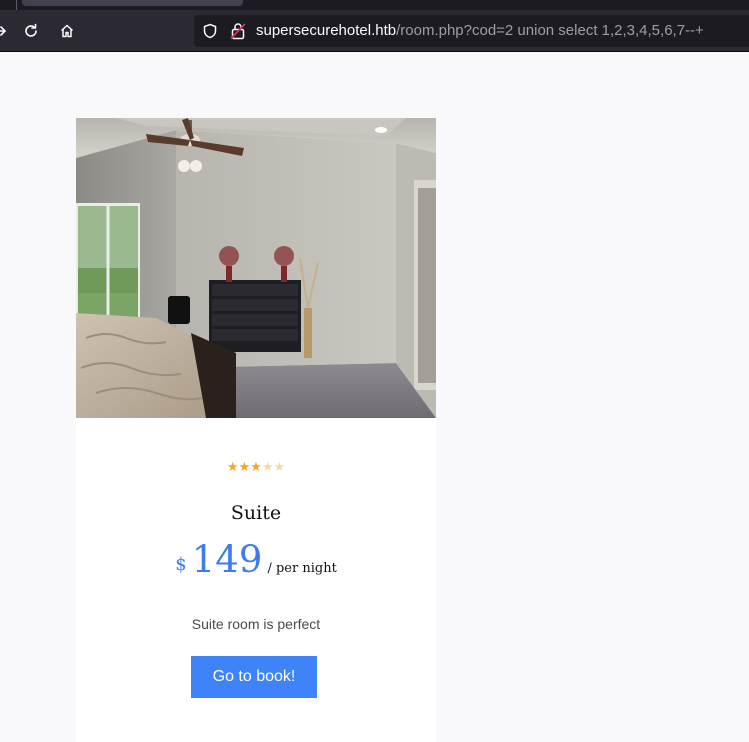  Describe the element at coordinates (132, 3) in the screenshot. I see `active-tab` at that location.